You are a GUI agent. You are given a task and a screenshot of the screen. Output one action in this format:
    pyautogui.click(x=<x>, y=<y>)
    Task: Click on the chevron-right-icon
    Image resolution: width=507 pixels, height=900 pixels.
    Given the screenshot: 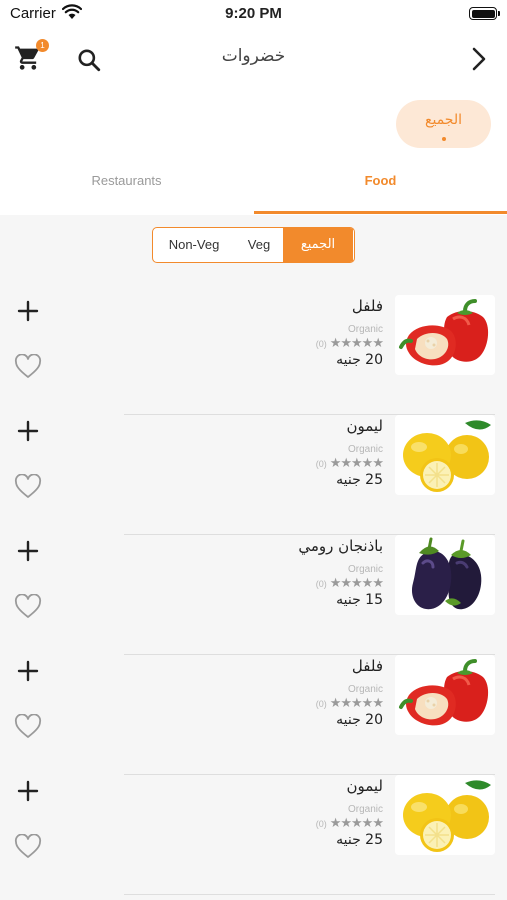 What is the action you would take?
    pyautogui.click(x=479, y=59)
    